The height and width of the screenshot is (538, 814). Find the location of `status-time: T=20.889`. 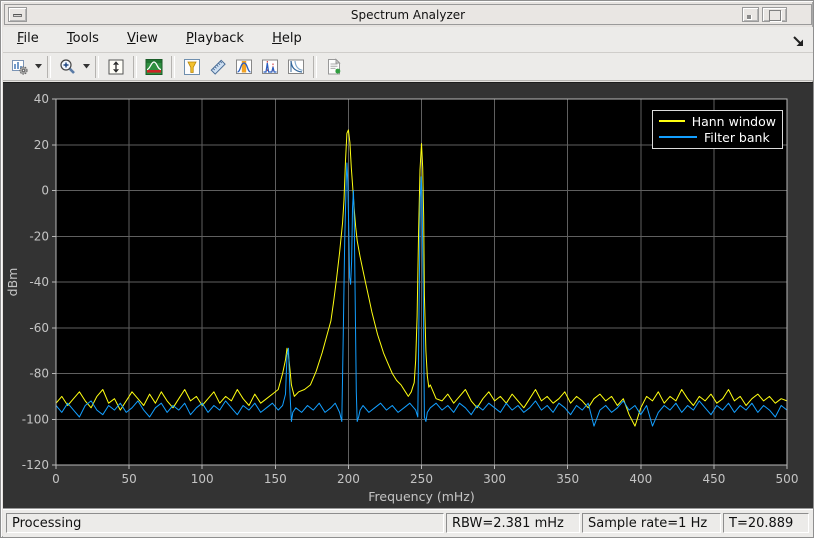

status-time: T=20.889 is located at coordinates (766, 523).